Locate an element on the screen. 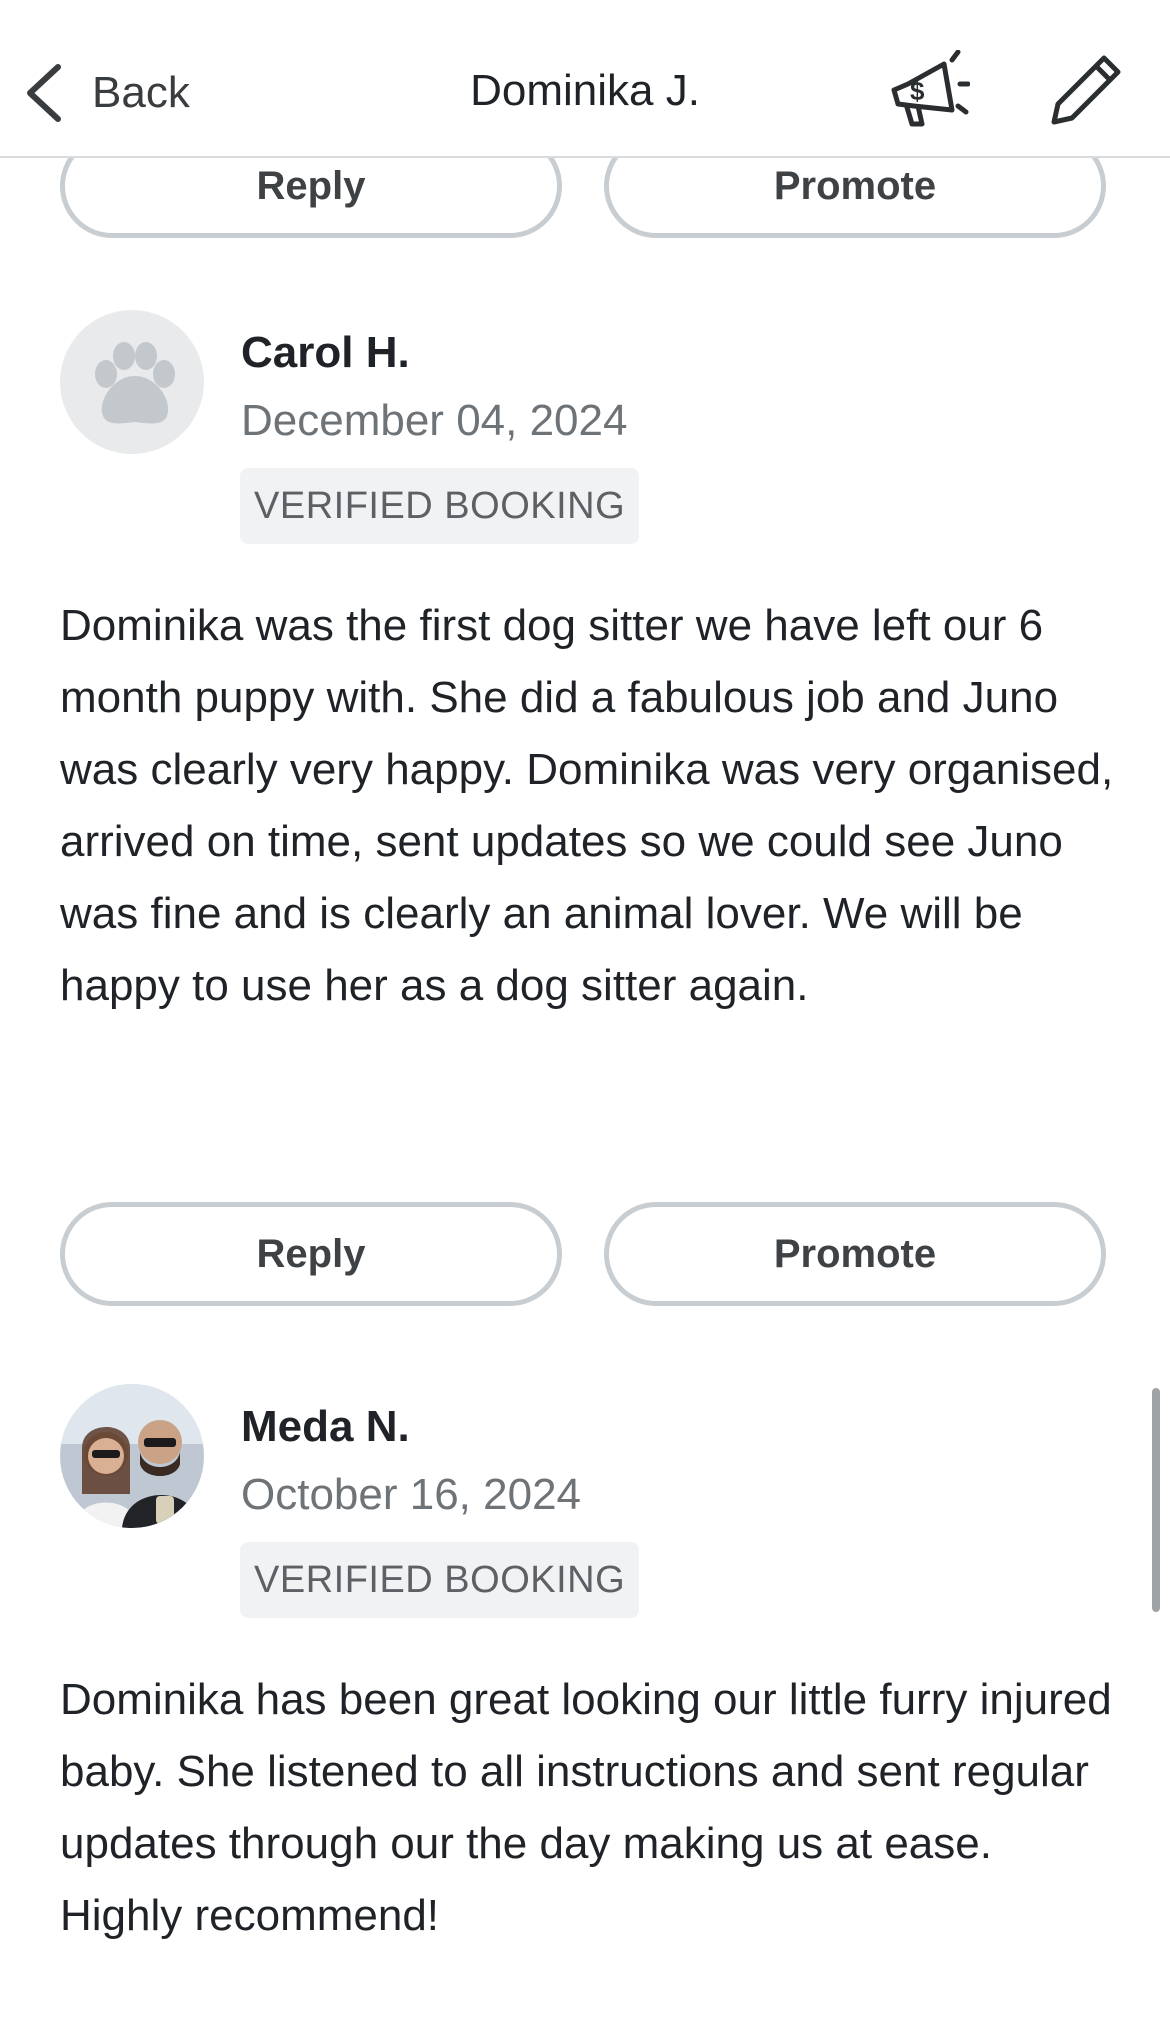  review-date: December 04, 2024 is located at coordinates (434, 420).